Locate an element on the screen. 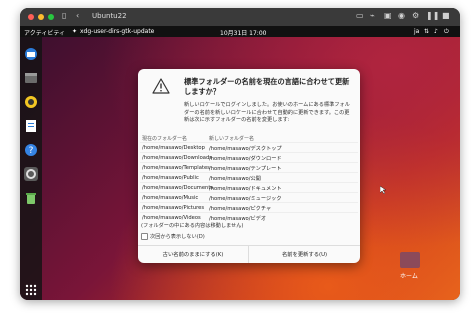 This screenshot has width=474, height=323. screenshot-icon: ◉ is located at coordinates (401, 15).